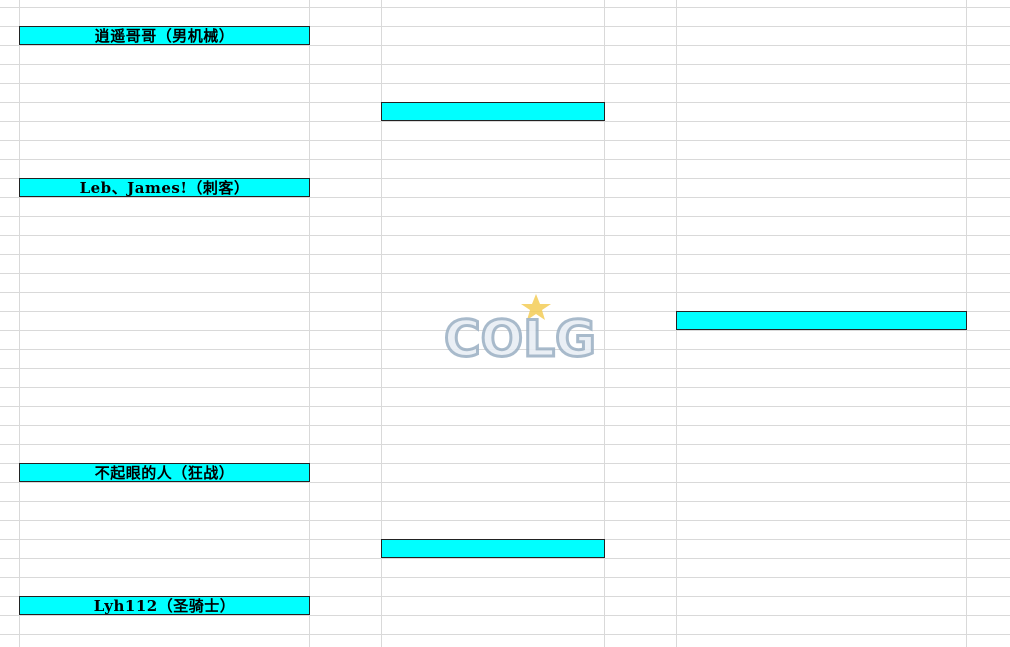 The height and width of the screenshot is (647, 1010). I want to click on bracket-cell-round1-1: 逍遥哥哥（男机械）, so click(164, 35).